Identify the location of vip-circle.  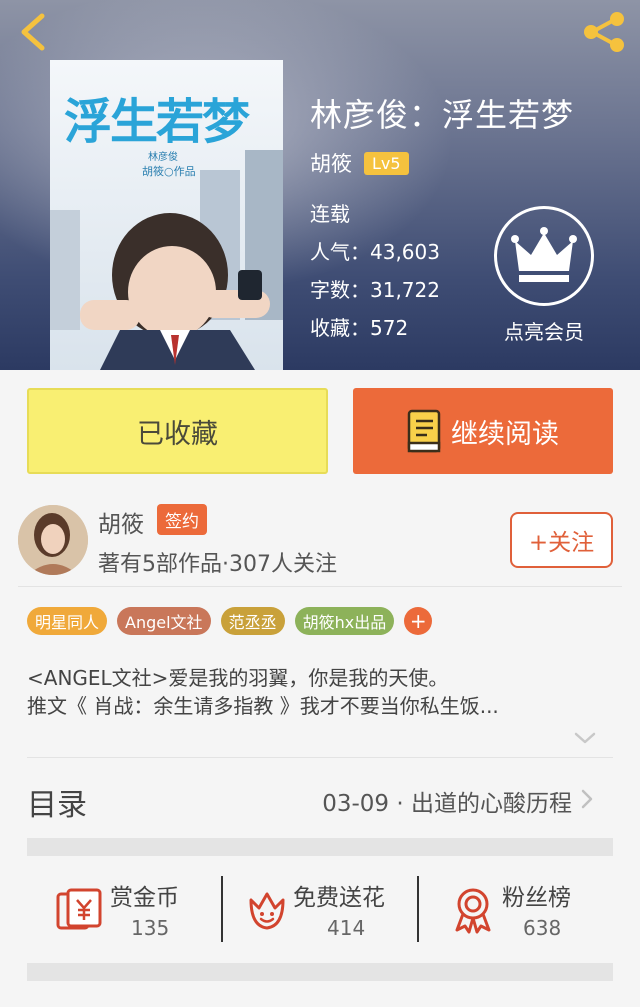
(544, 256).